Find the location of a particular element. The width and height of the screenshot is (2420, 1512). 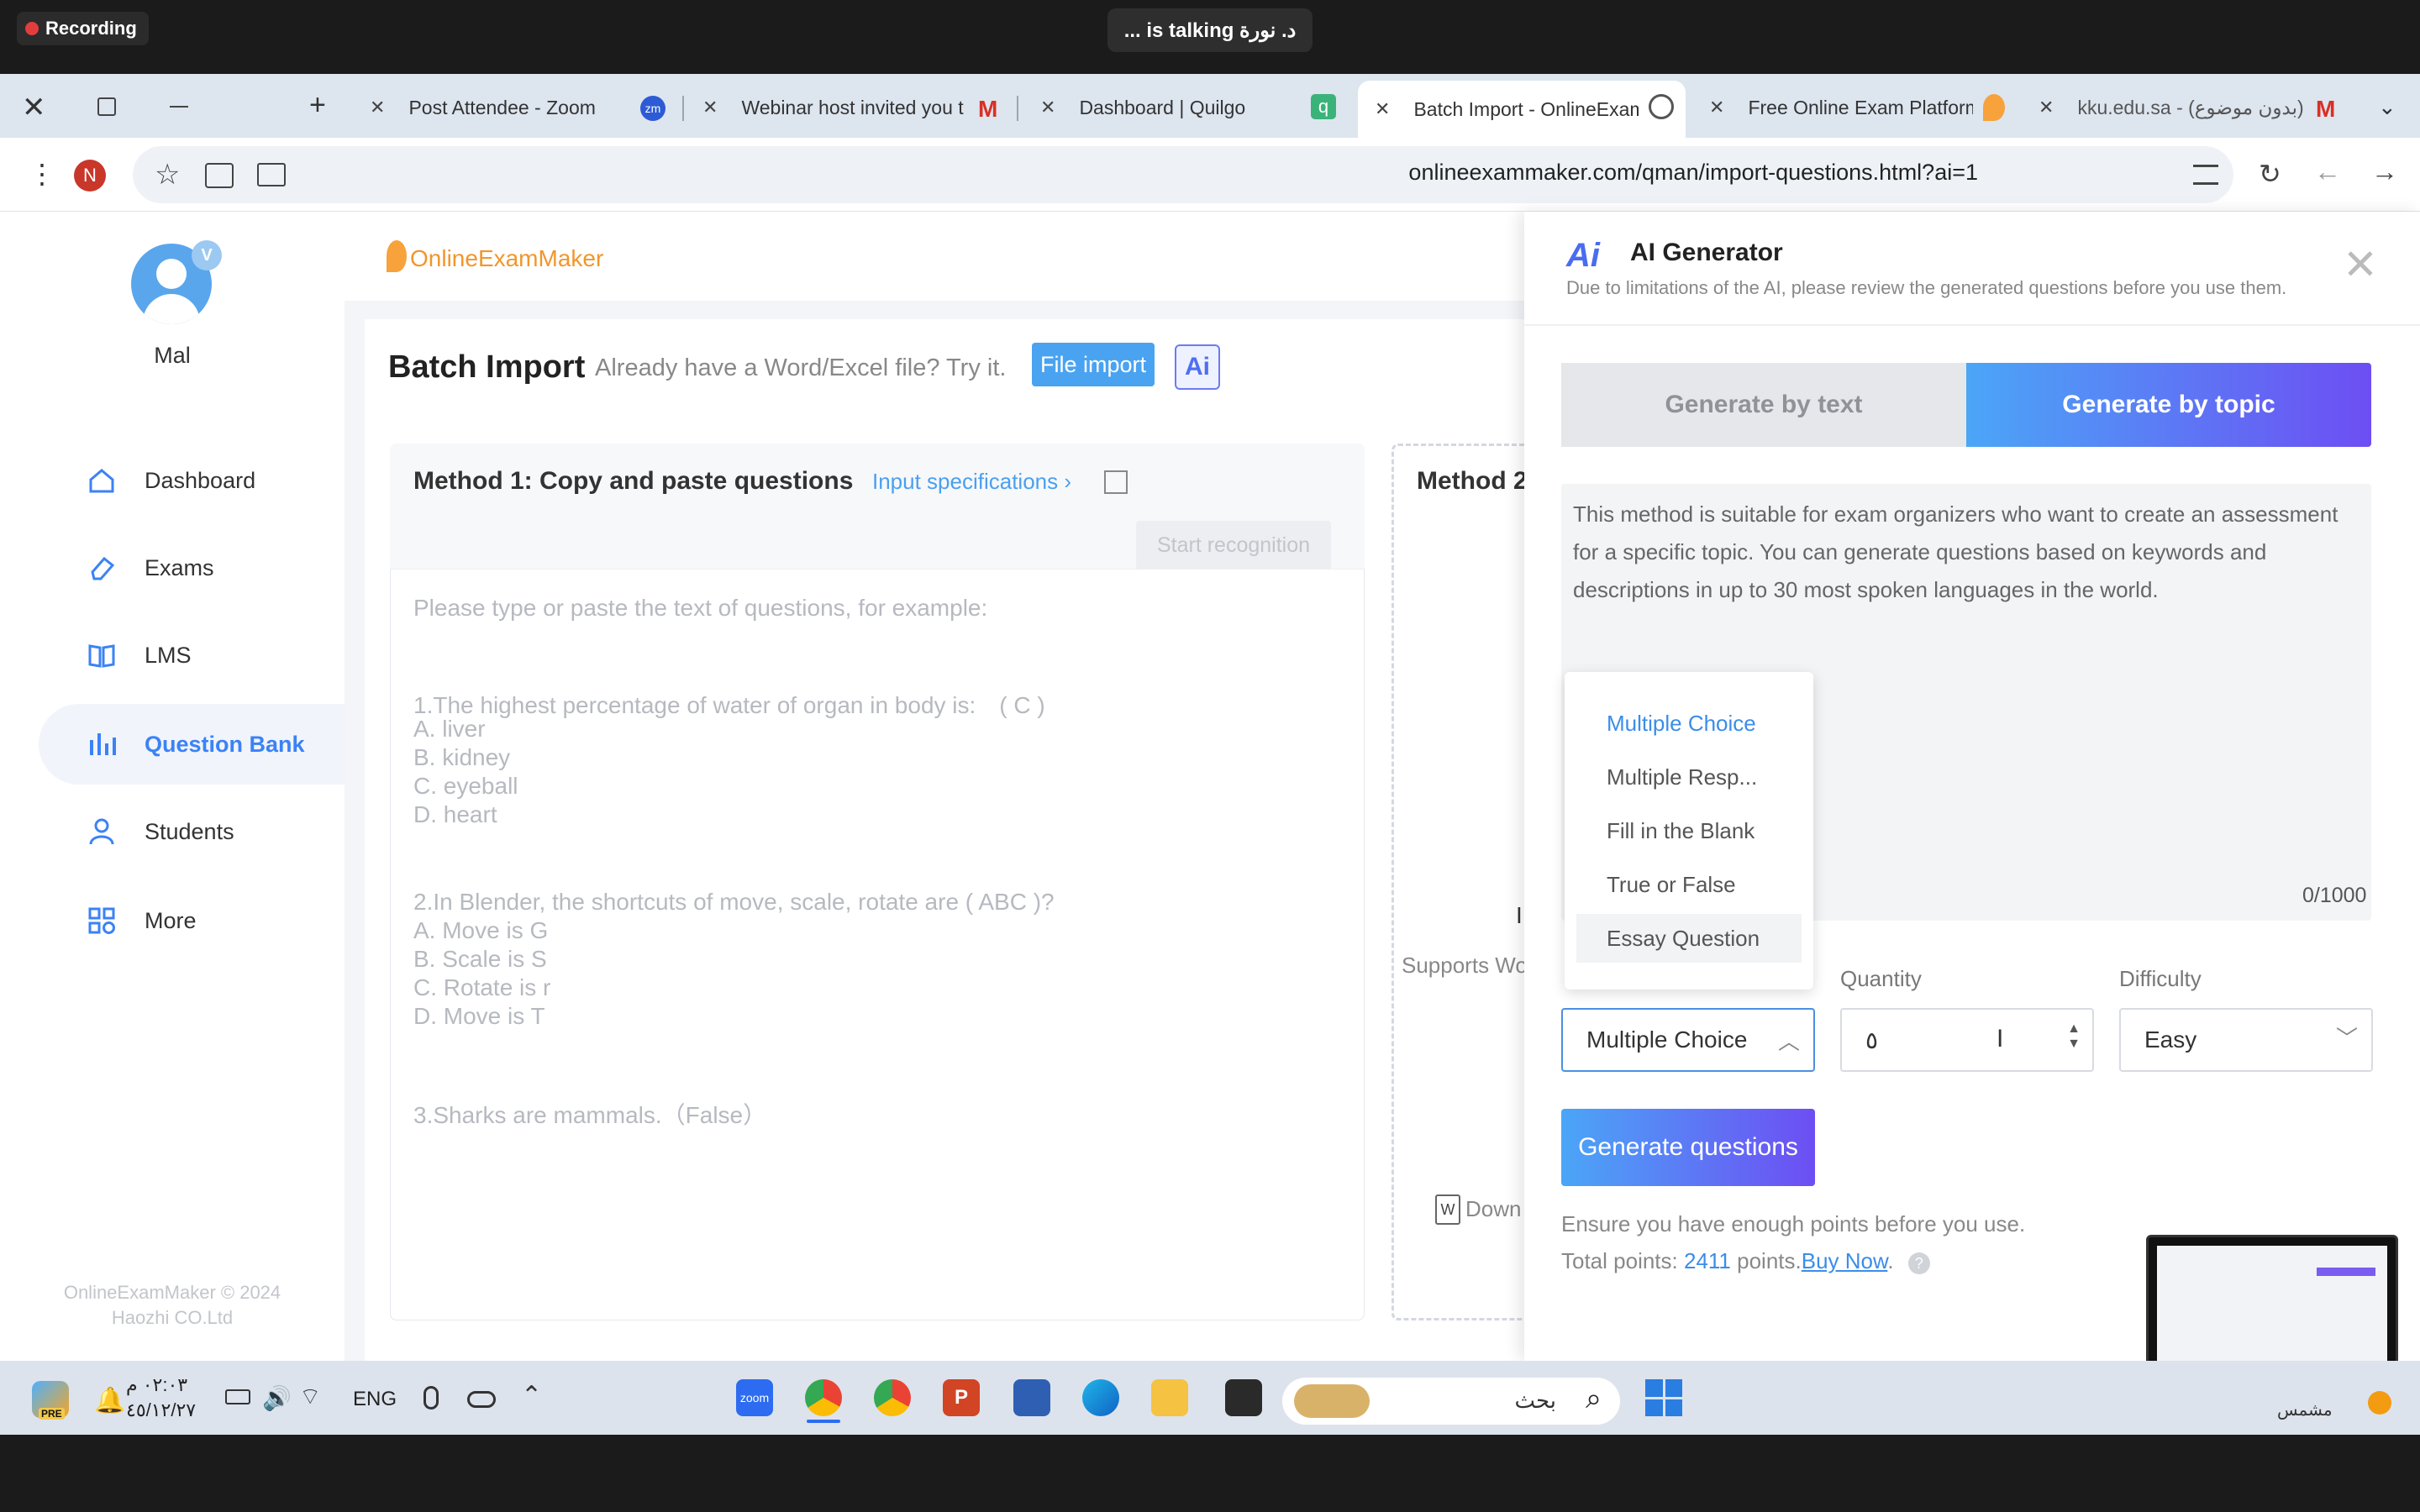

quantity-label: Quantity is located at coordinates (1881, 978).